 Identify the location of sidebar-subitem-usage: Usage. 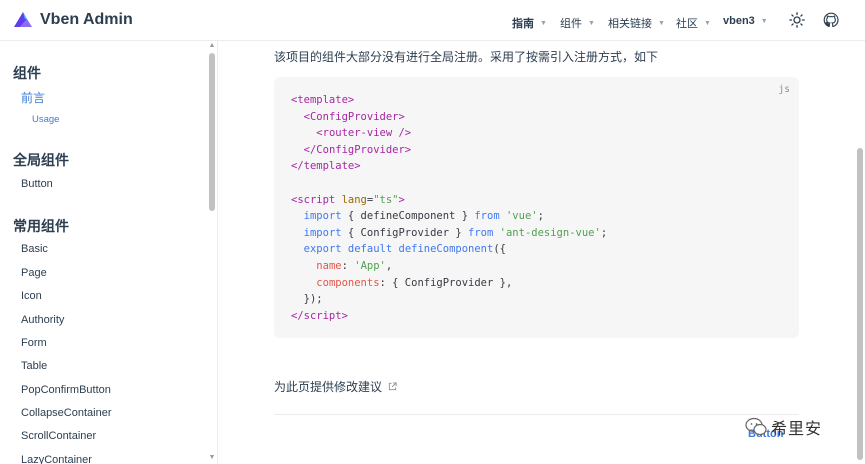
(45, 119).